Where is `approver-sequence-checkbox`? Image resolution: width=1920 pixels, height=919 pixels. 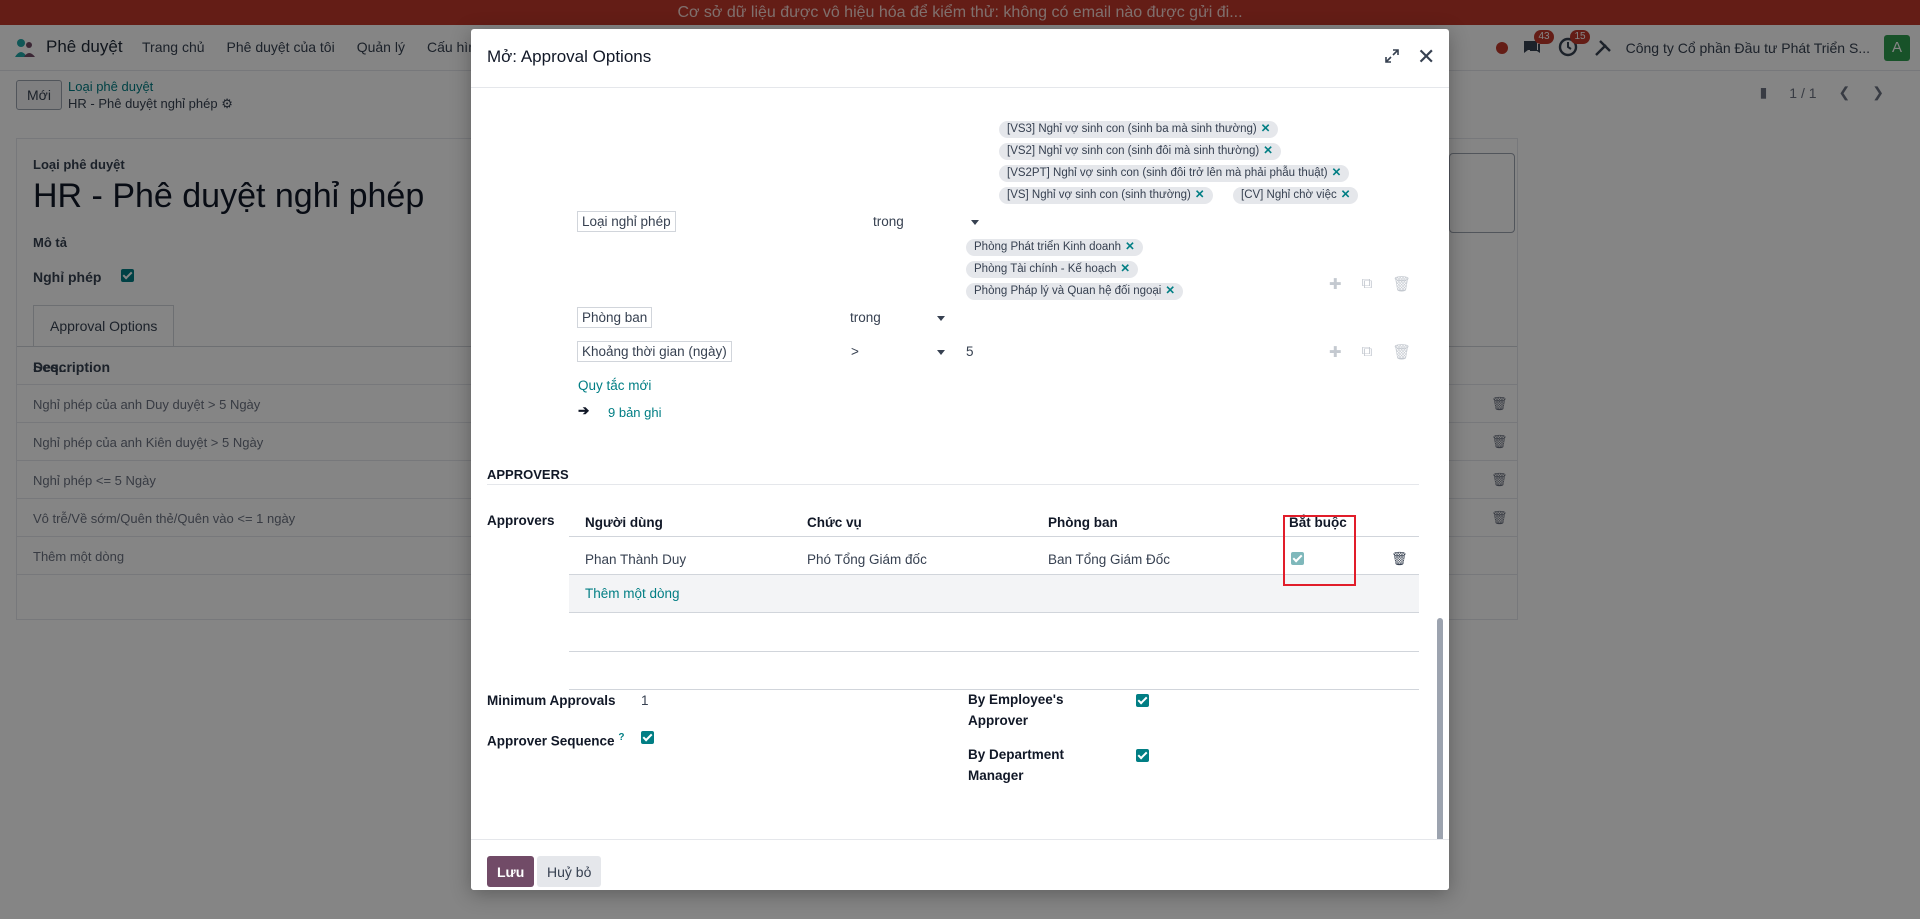 approver-sequence-checkbox is located at coordinates (647, 737).